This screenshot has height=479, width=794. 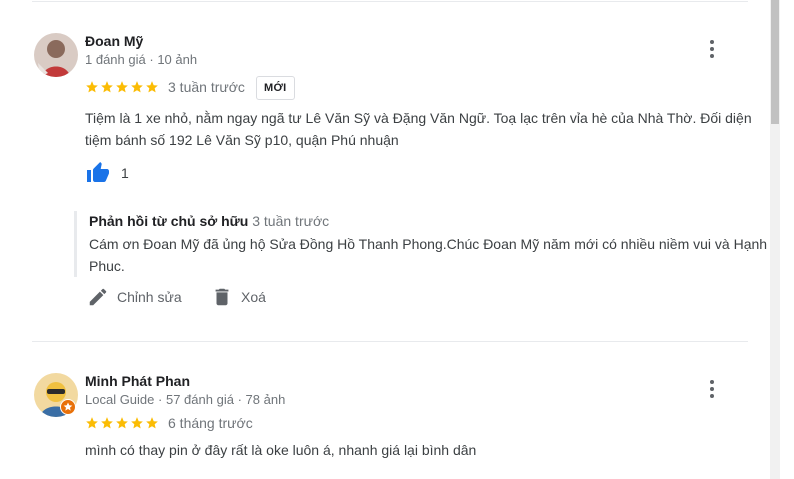 What do you see at coordinates (291, 221) in the screenshot?
I see `owner-reply-time: 3 tuần trước` at bounding box center [291, 221].